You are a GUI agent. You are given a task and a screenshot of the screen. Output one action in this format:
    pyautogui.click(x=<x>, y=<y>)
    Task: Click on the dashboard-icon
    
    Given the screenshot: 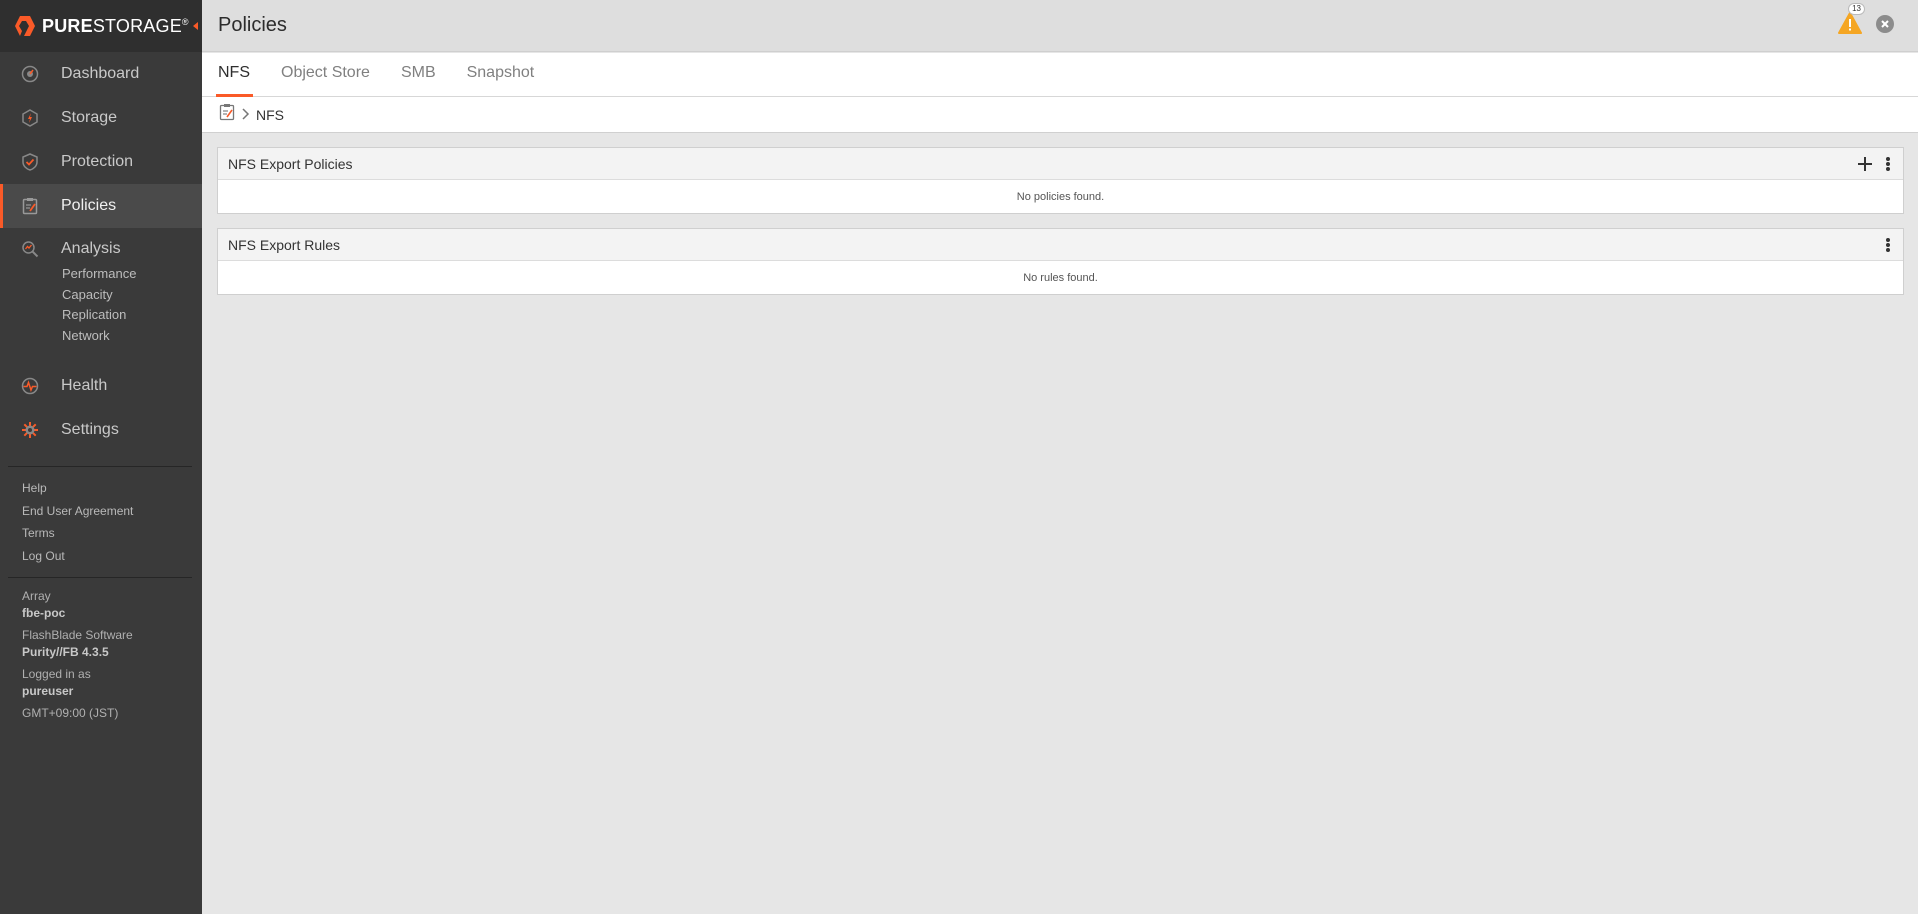 What is the action you would take?
    pyautogui.click(x=30, y=74)
    